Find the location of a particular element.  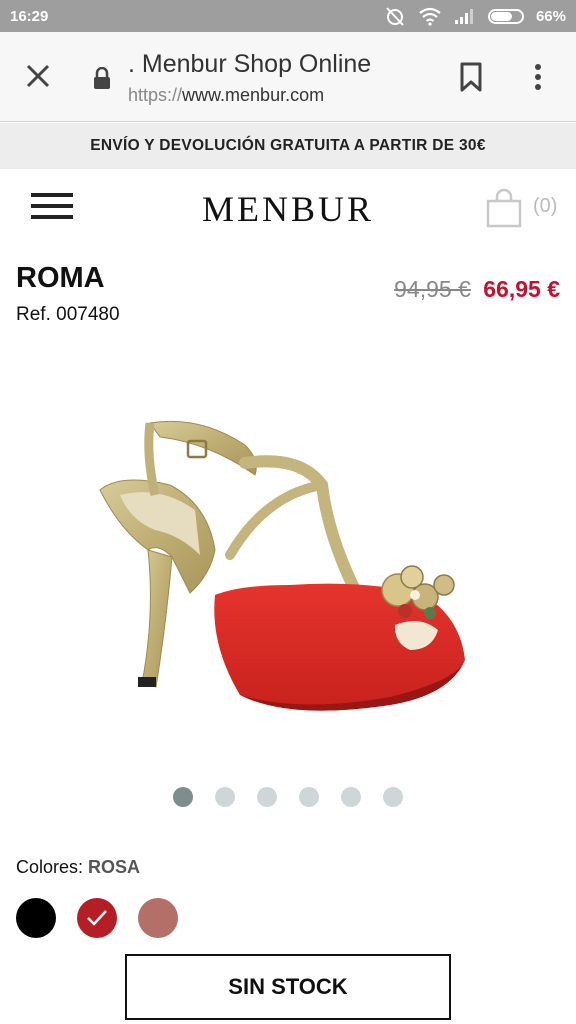

color-swatches is located at coordinates (97, 918).